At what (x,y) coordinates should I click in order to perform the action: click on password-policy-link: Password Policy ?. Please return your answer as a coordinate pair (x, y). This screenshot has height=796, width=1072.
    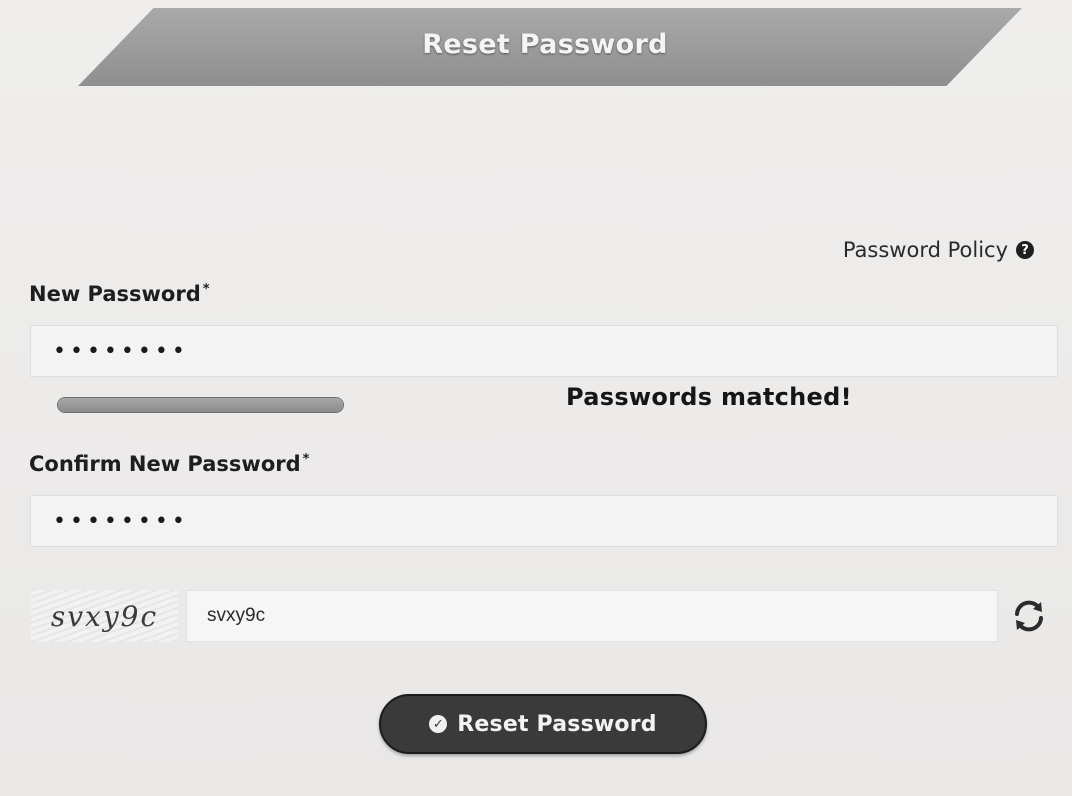
    Looking at the image, I should click on (938, 250).